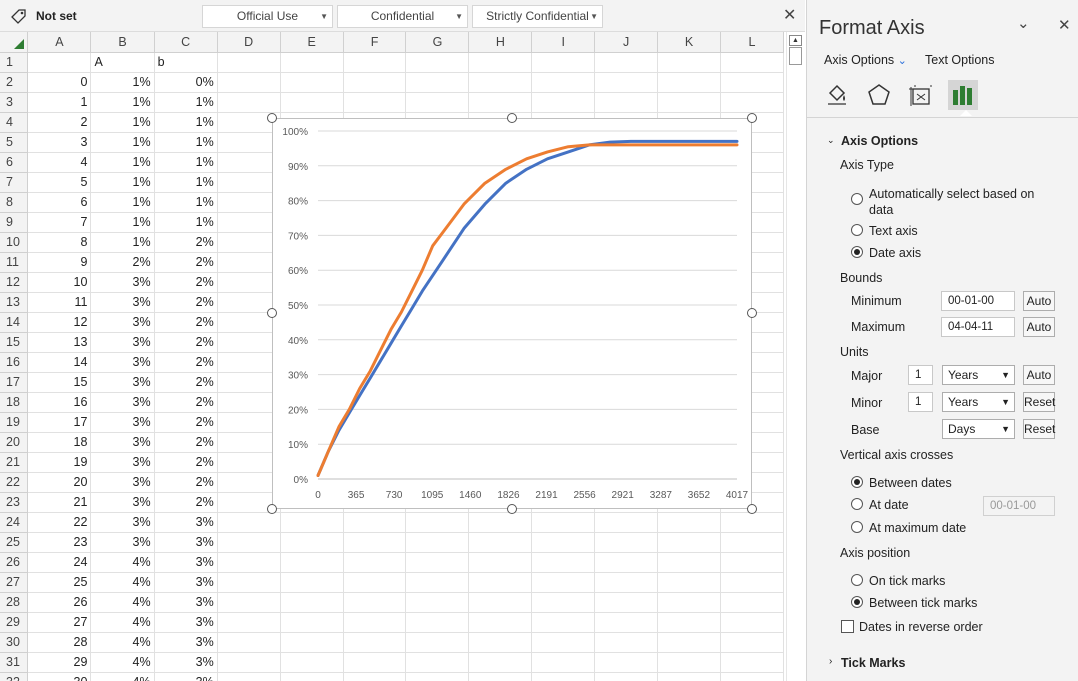 The height and width of the screenshot is (681, 1078). What do you see at coordinates (59, 102) in the screenshot?
I see `cell: 1` at bounding box center [59, 102].